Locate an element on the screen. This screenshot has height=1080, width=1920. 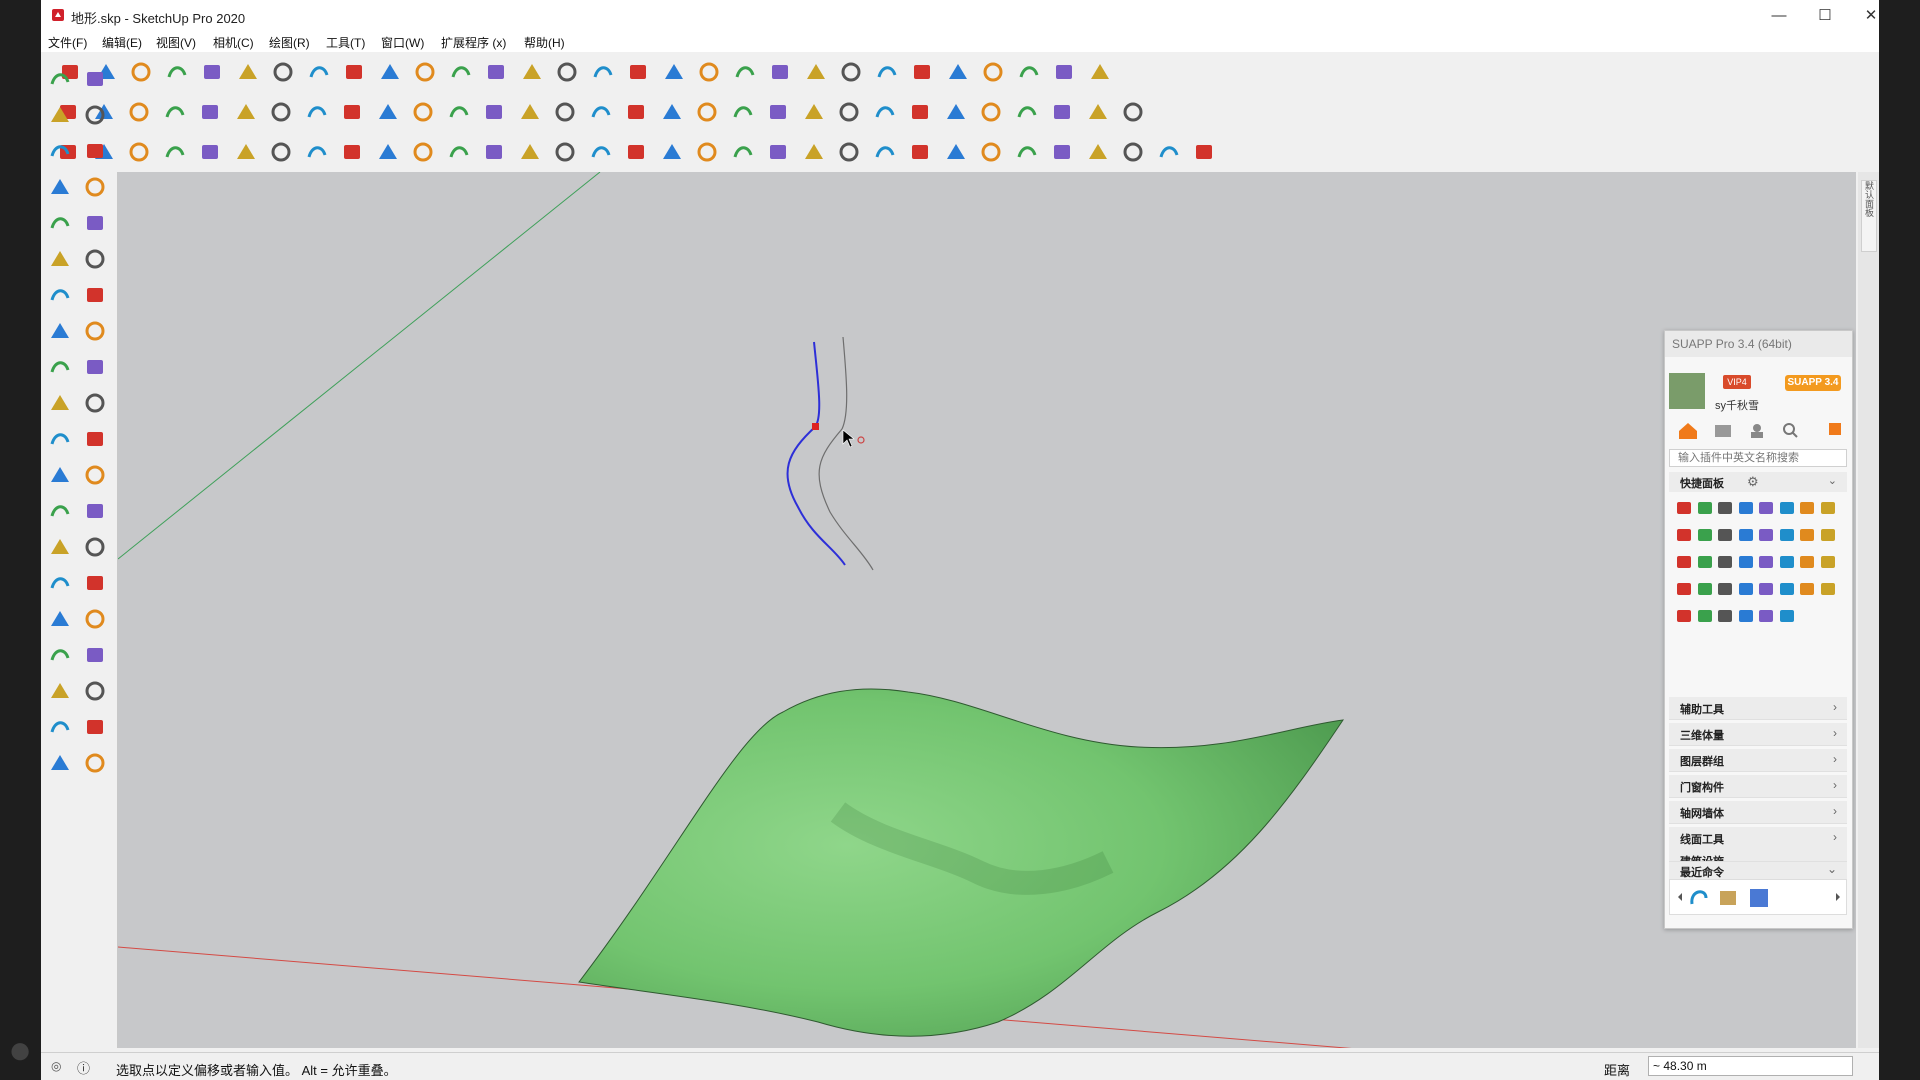
extrude-icon is located at coordinates (991, 112).